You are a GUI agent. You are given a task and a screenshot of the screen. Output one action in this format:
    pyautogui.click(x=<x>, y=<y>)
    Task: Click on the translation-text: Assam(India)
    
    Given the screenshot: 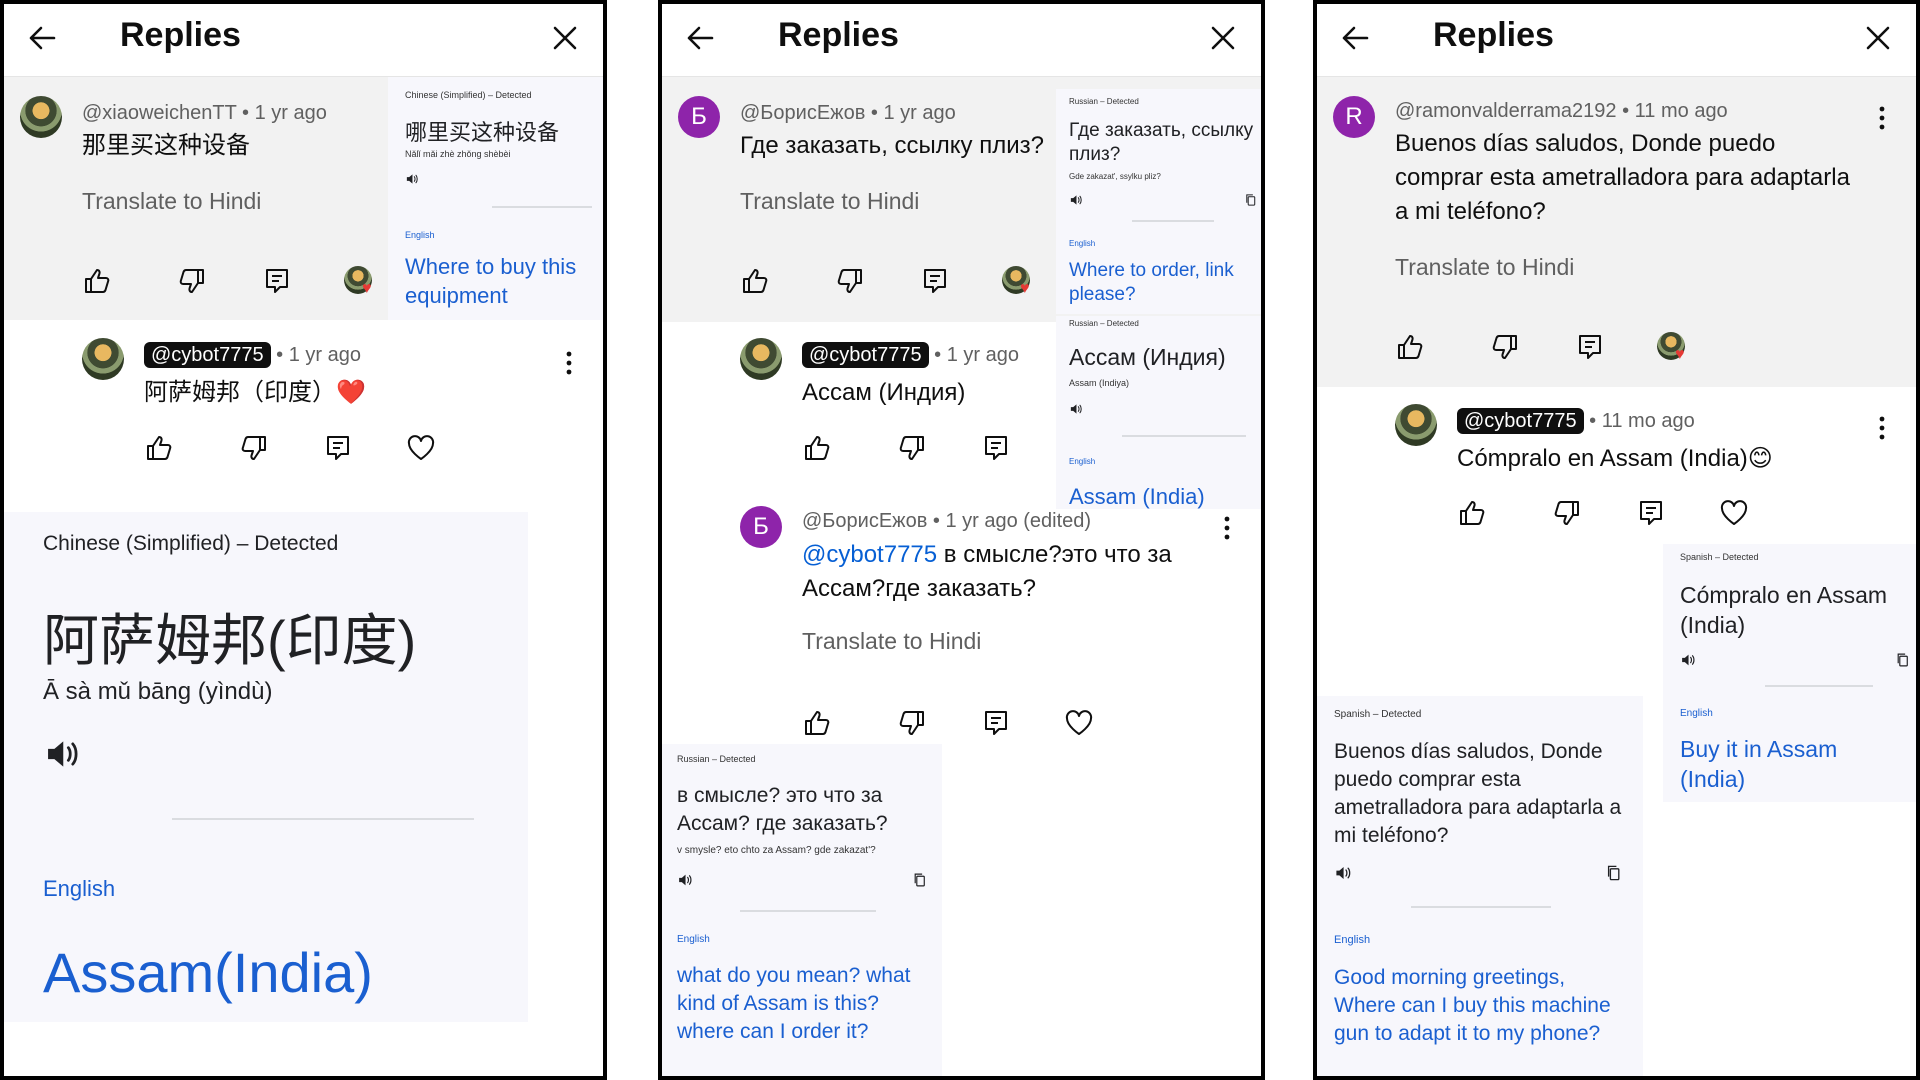 What is the action you would take?
    pyautogui.click(x=208, y=972)
    